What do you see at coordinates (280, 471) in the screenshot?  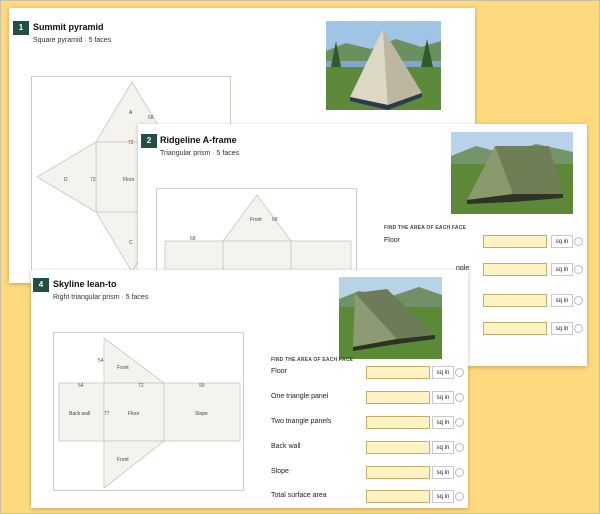 I see `answer-label: Slope` at bounding box center [280, 471].